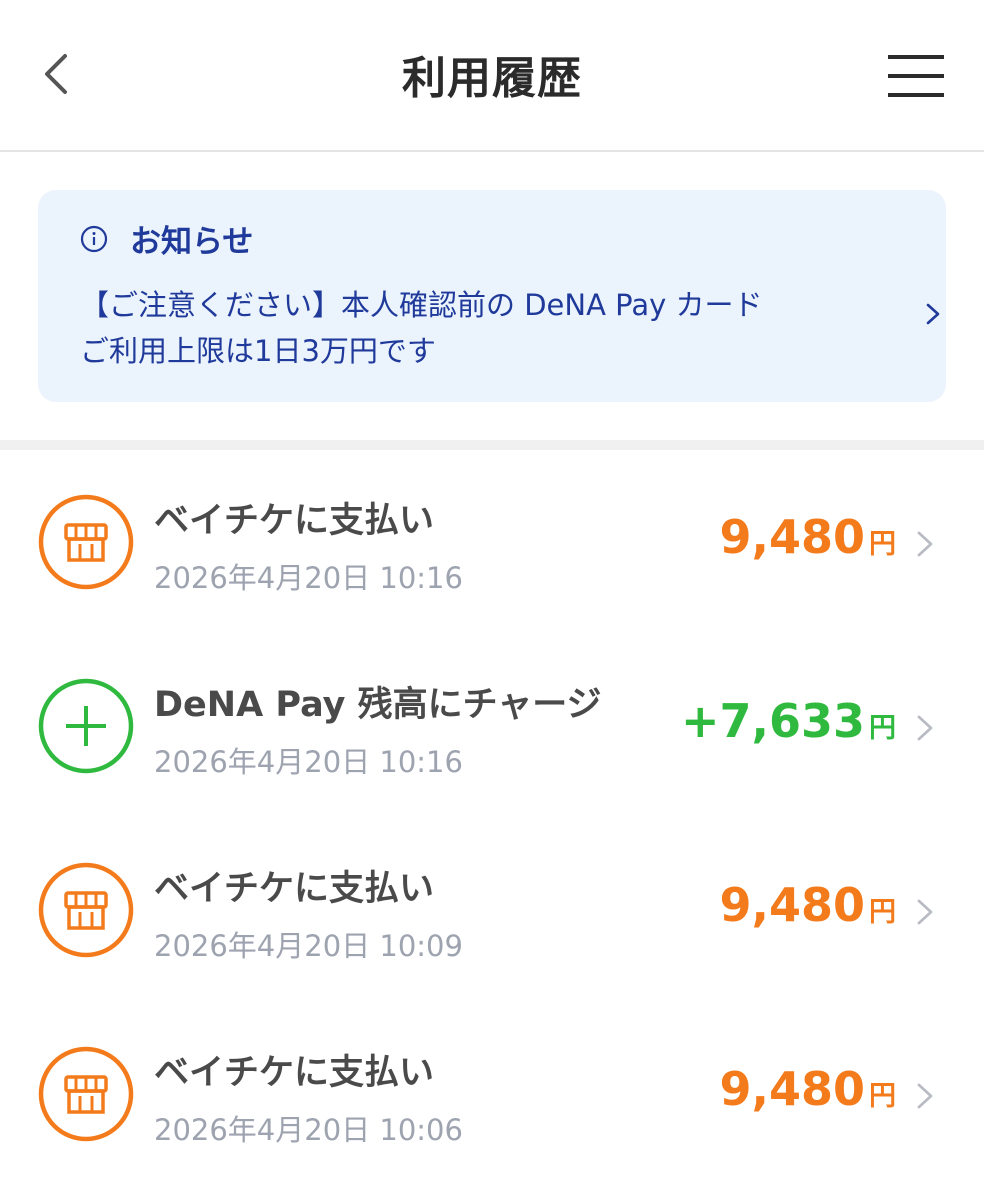  I want to click on notice-message-line-1: 【ご注意ください】本人確認前の DeNA Pay カード, so click(421, 305).